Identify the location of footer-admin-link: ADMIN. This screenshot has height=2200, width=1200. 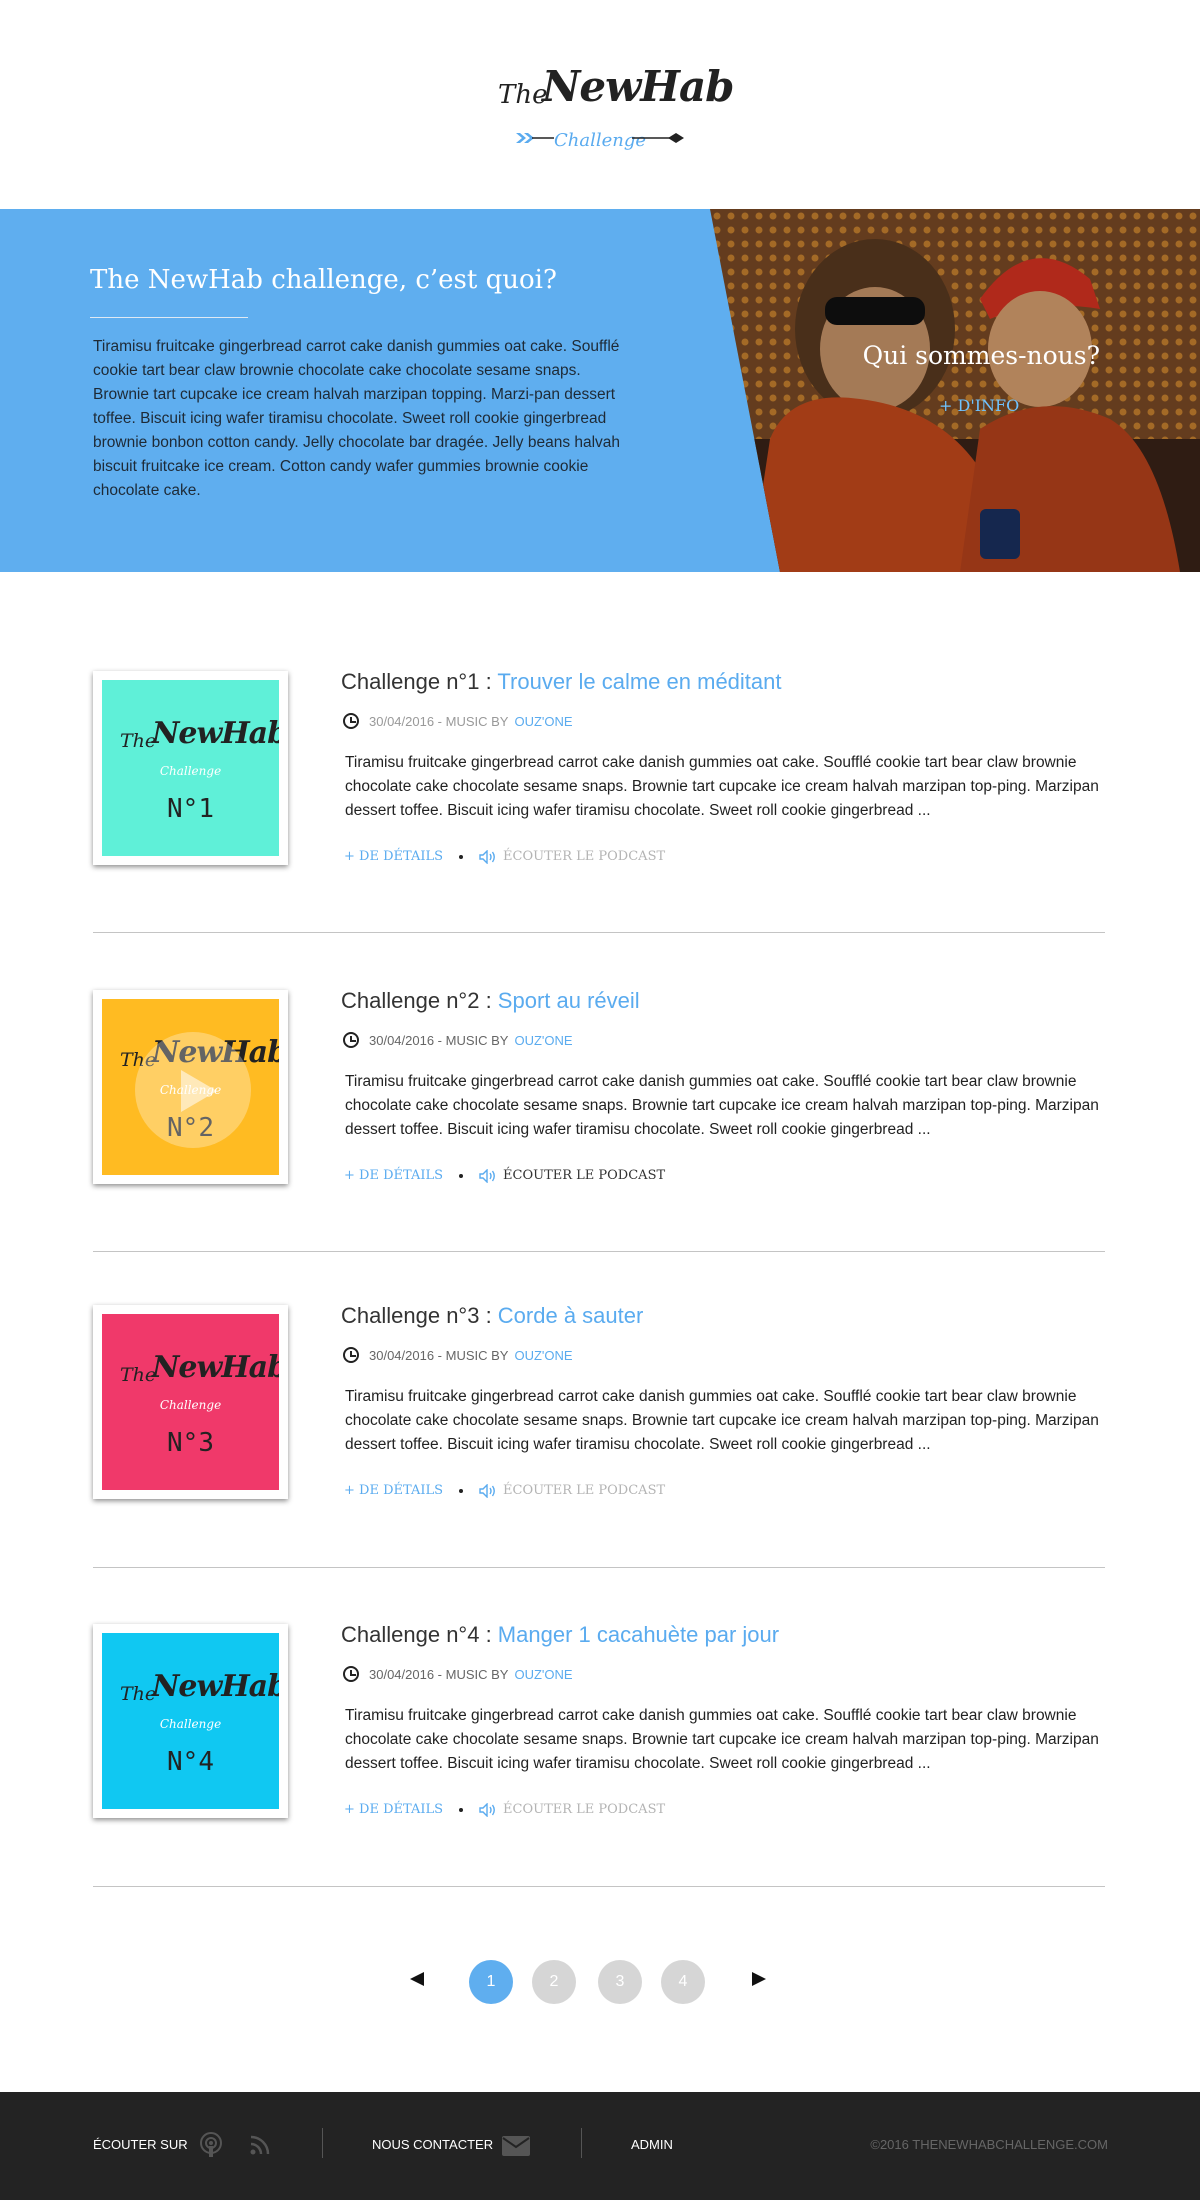
(652, 2144).